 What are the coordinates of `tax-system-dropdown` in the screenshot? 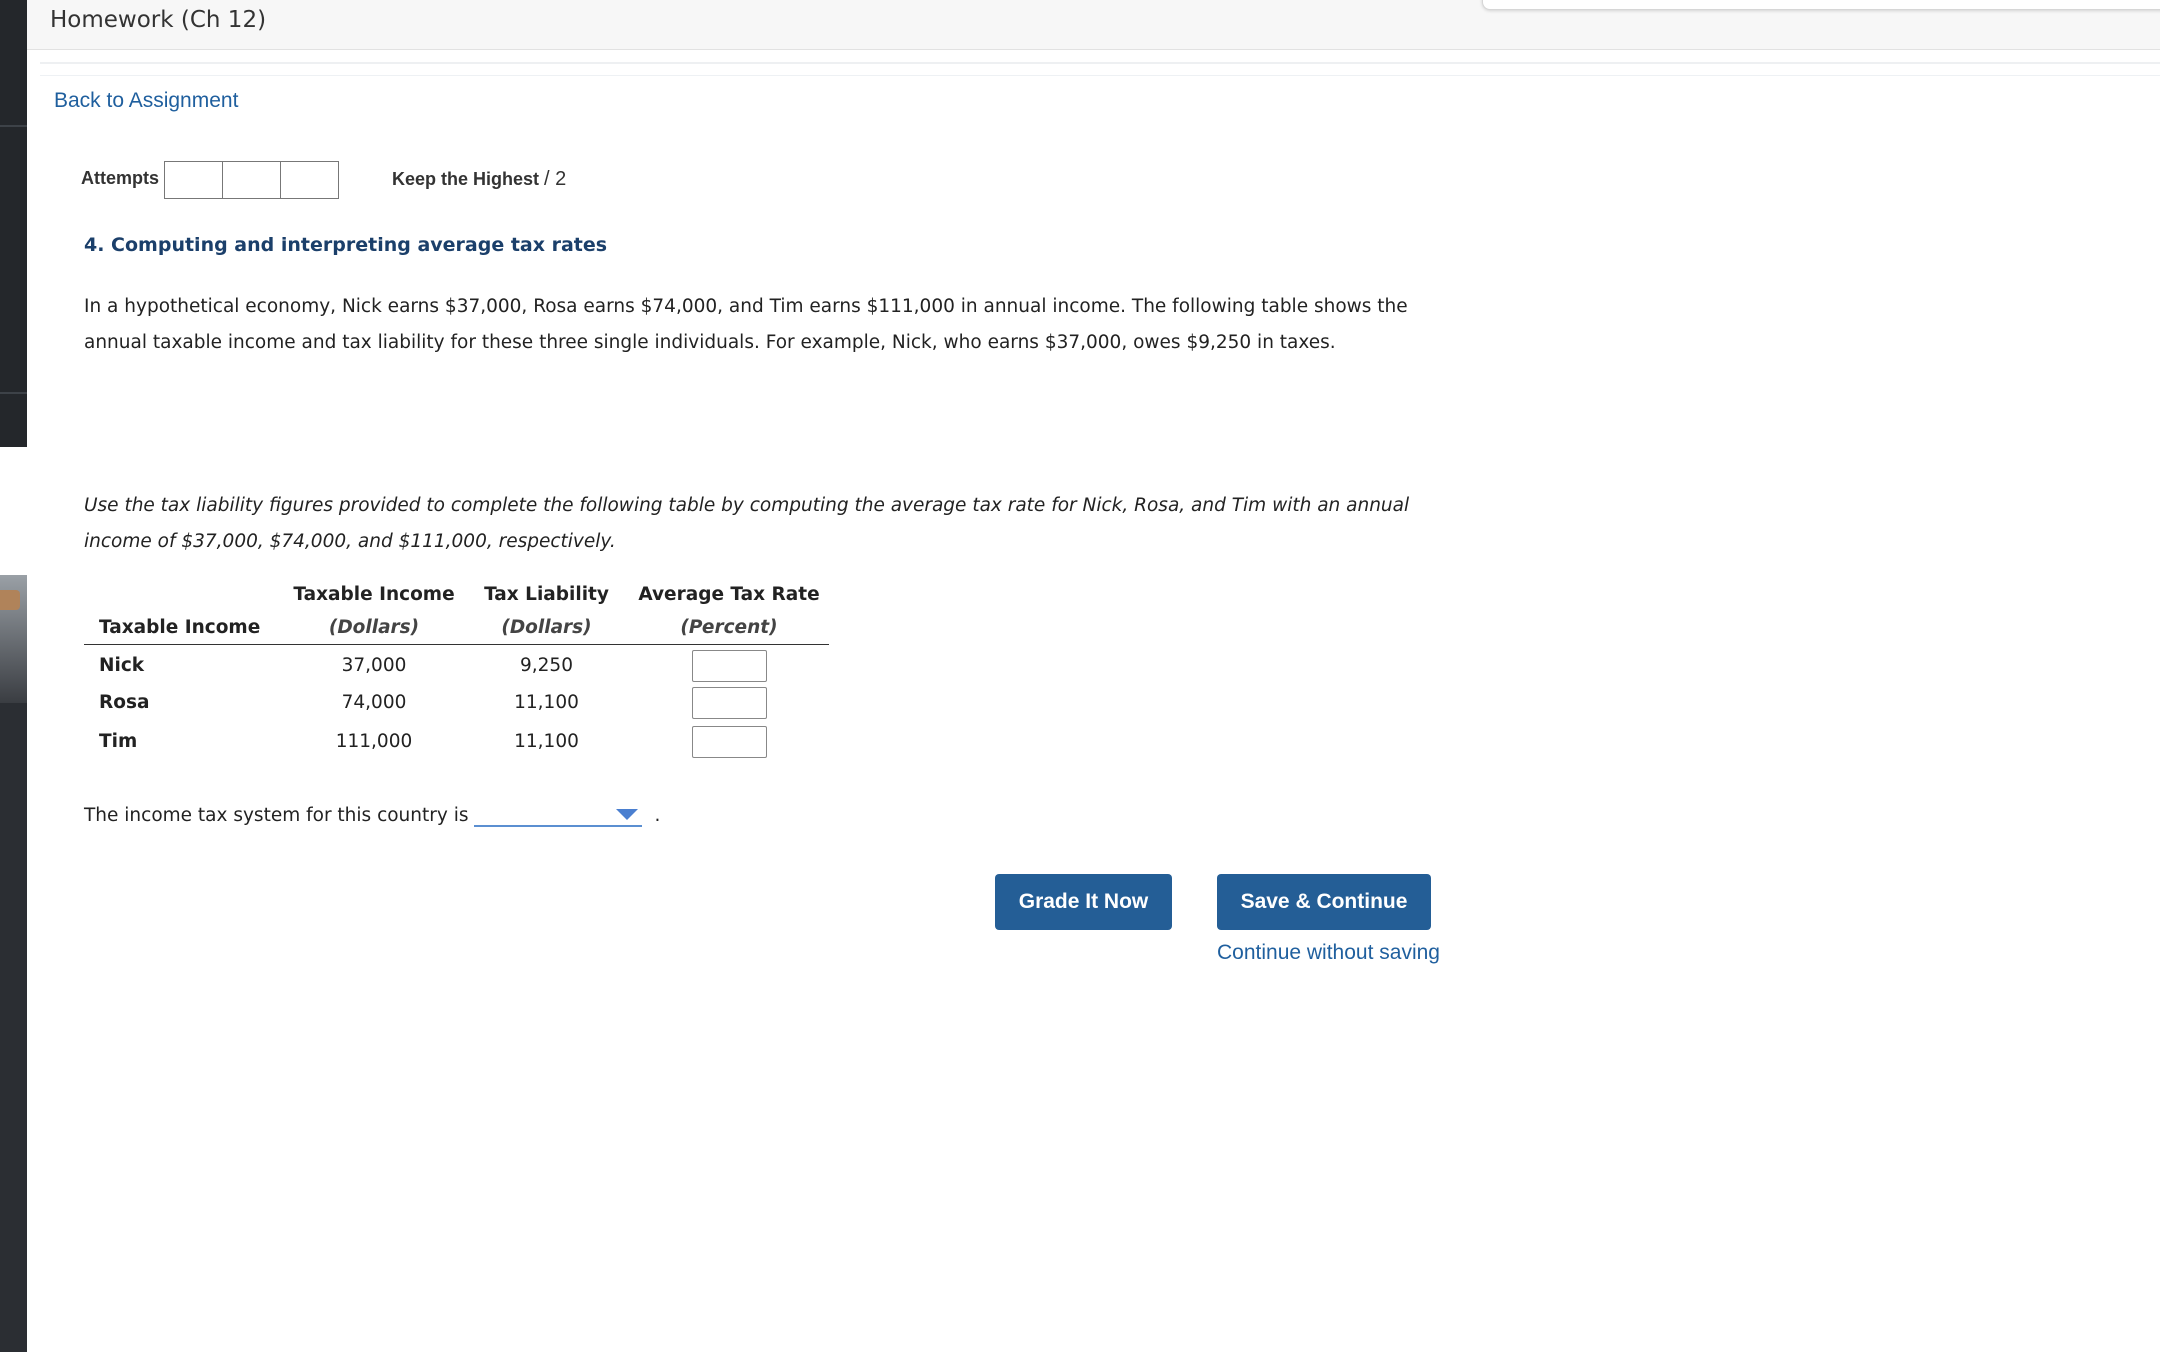 It's located at (558, 815).